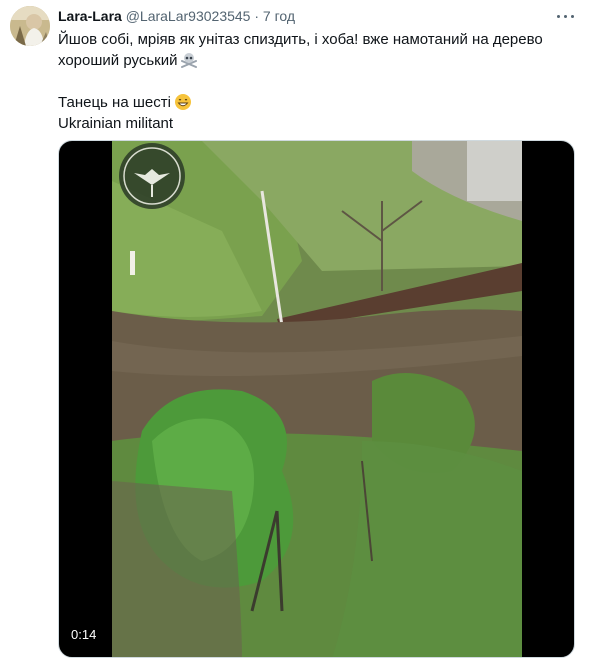 The height and width of the screenshot is (667, 593). Describe the element at coordinates (318, 60) in the screenshot. I see `tweet-text-line-2: хороший руський` at that location.